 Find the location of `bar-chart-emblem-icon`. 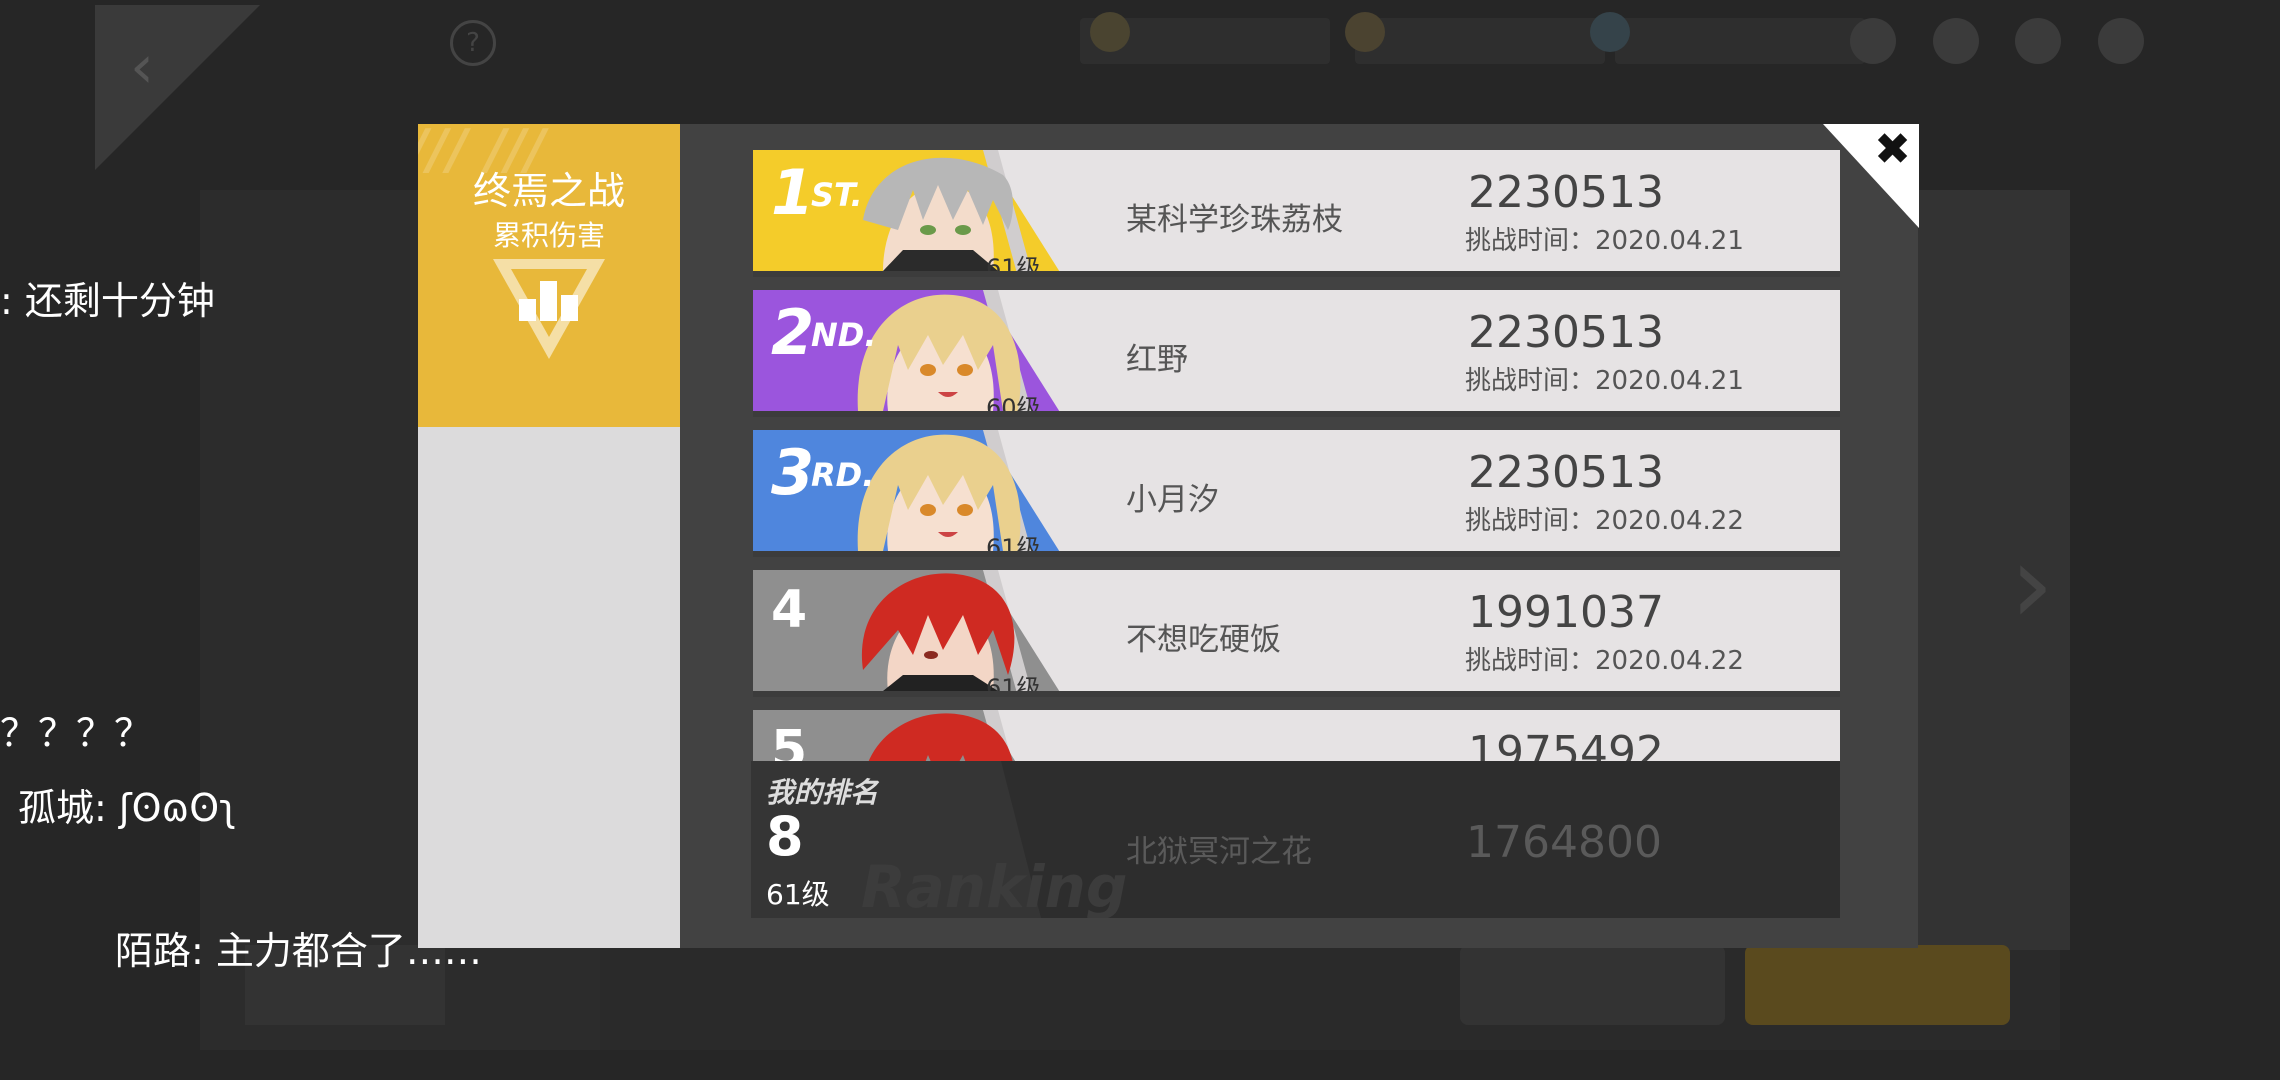

bar-chart-emblem-icon is located at coordinates (549, 309).